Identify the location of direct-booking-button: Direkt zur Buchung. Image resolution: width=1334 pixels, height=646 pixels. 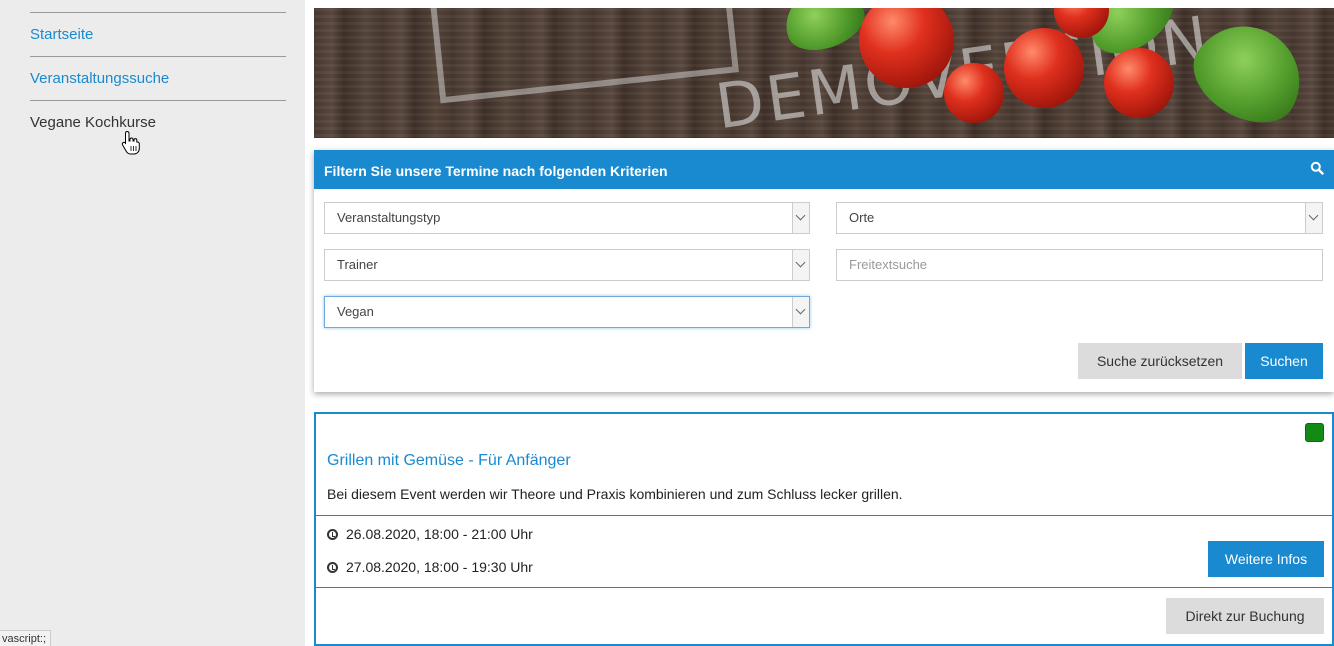
(1245, 616).